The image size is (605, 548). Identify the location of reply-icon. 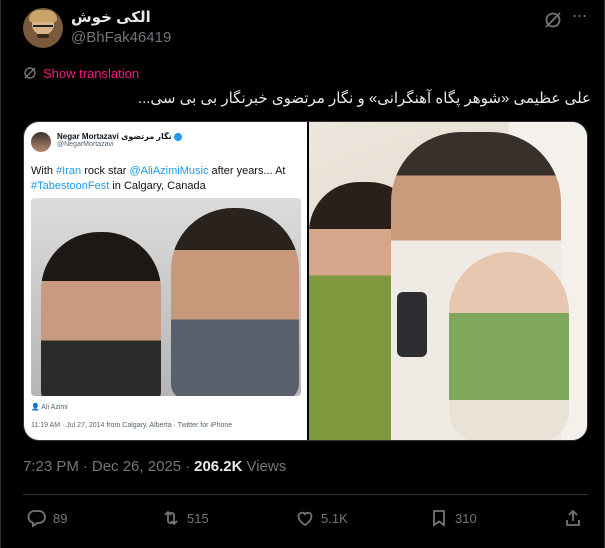
(36, 519).